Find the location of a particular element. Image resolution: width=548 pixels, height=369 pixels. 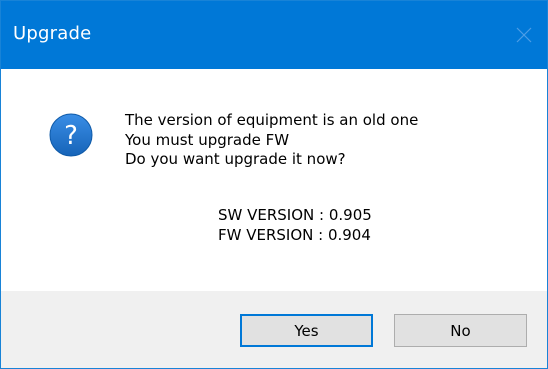

fw-version: FW VERSION : 0.904 is located at coordinates (294, 234).